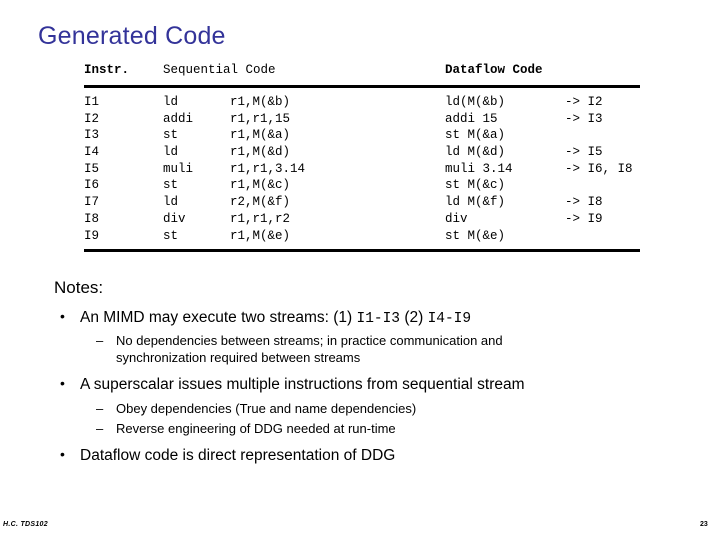 This screenshot has width=720, height=540. I want to click on cell-dataflow-arrow: -> I2, so click(584, 102).